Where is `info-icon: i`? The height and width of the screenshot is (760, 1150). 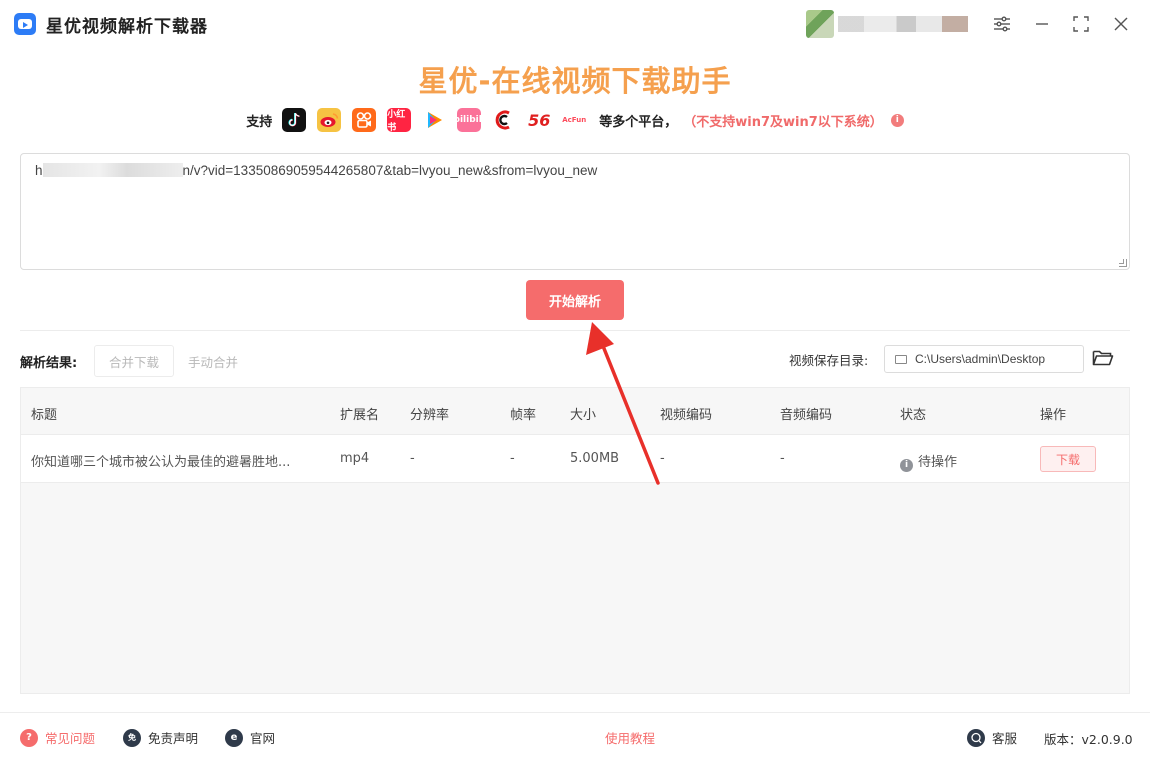
info-icon: i is located at coordinates (897, 120).